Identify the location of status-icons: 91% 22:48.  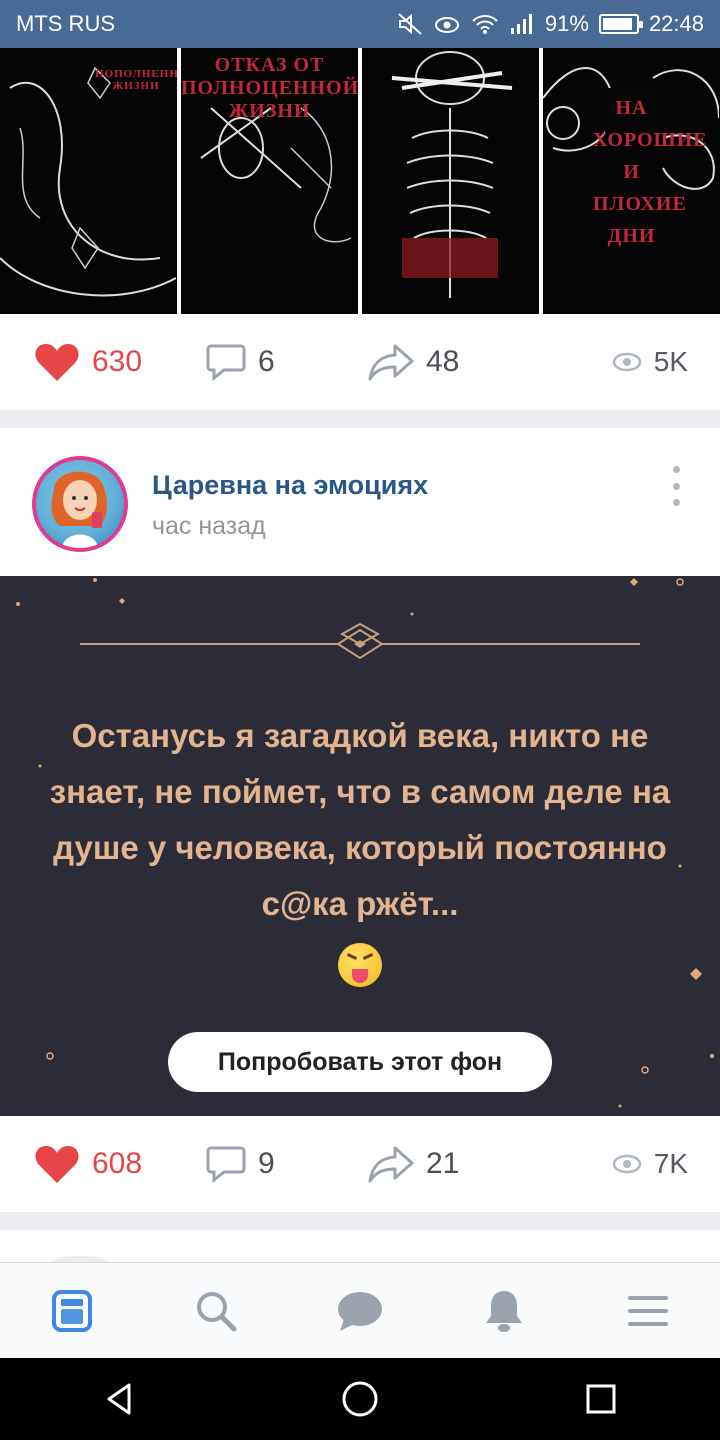
(550, 24).